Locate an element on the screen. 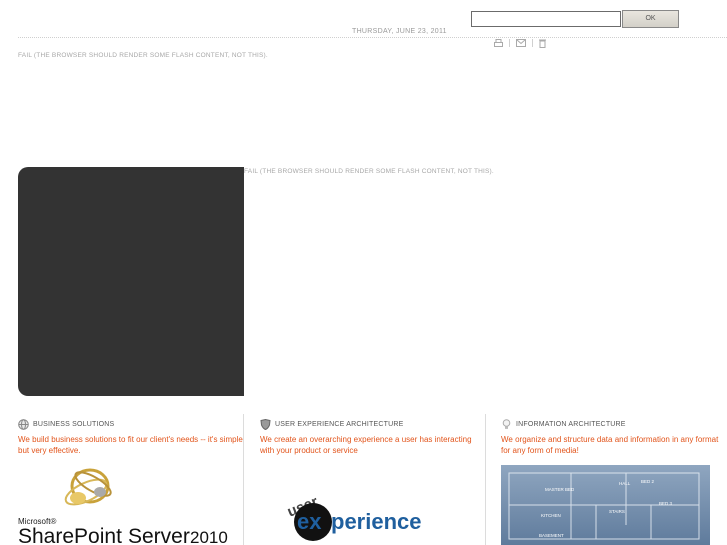  column-title: INFORMATION ARCHITECTURE is located at coordinates (571, 424).